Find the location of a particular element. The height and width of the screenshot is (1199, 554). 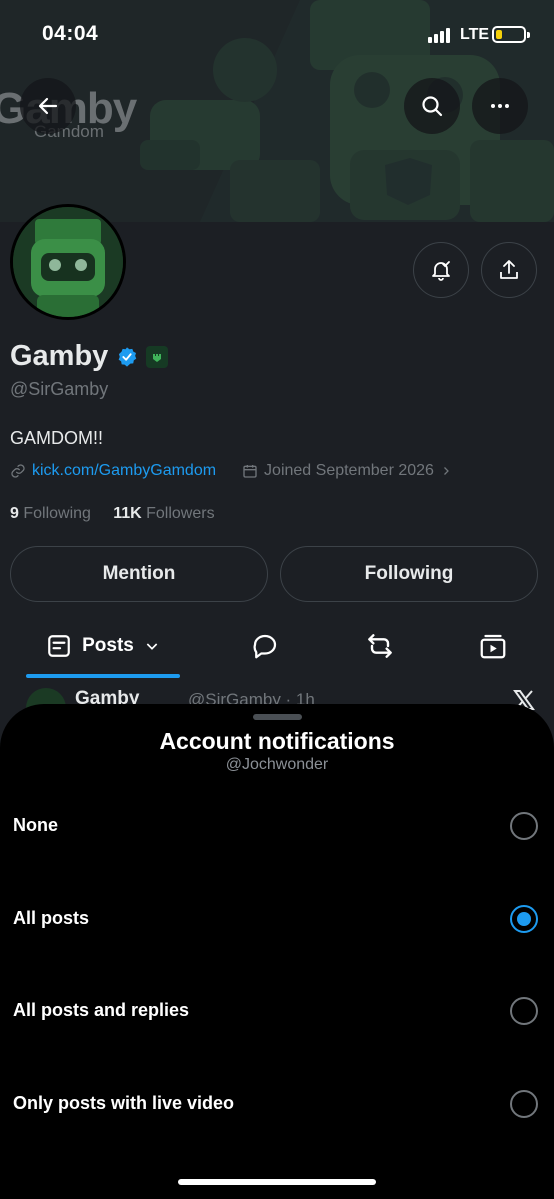

avatar is located at coordinates (68, 262).